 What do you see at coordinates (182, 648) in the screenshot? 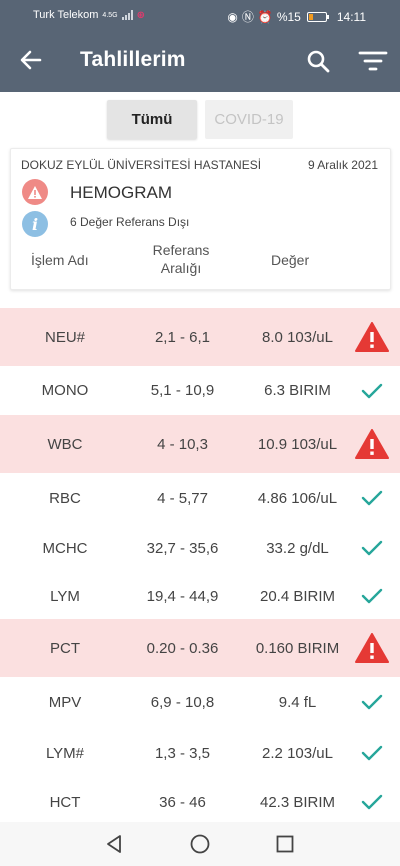
I see `result-reference: 0.20 - 0.36` at bounding box center [182, 648].